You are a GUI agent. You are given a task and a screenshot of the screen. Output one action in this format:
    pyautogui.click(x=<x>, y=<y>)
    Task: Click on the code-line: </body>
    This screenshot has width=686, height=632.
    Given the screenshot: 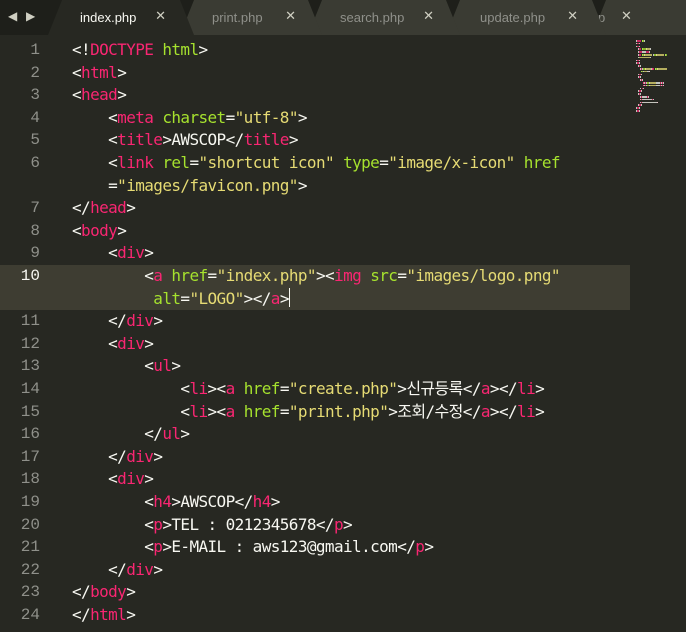 What is the action you would take?
    pyautogui.click(x=104, y=592)
    